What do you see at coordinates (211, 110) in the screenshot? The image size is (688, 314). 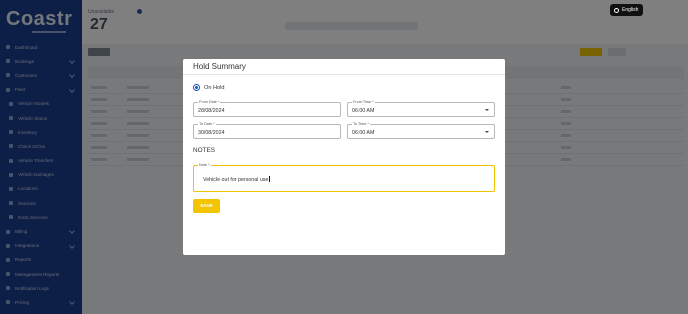 I see `from-date-value: 28/08/2024` at bounding box center [211, 110].